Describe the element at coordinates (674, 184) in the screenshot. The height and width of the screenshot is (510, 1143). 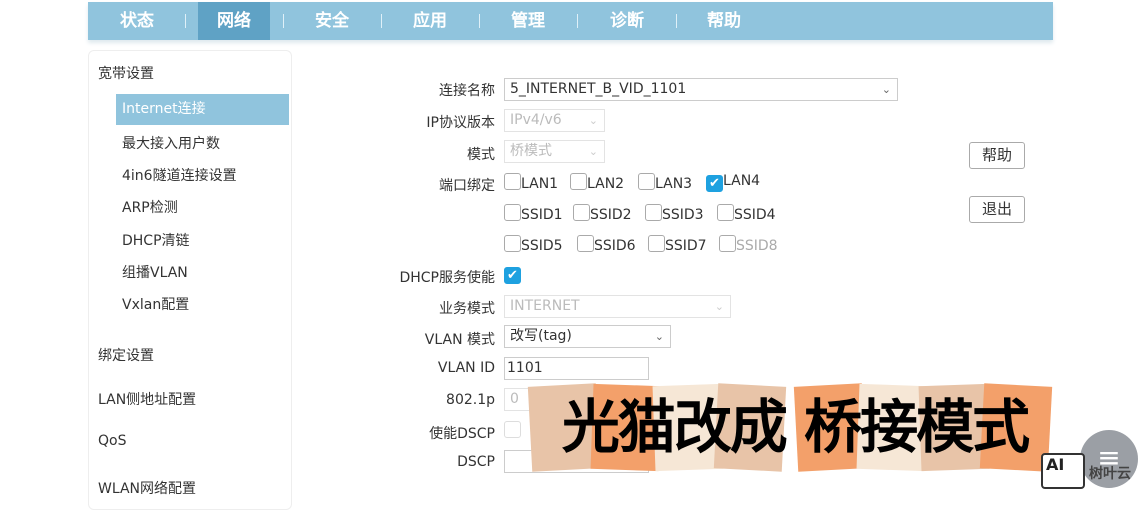
I see `cb-label: LAN3` at that location.